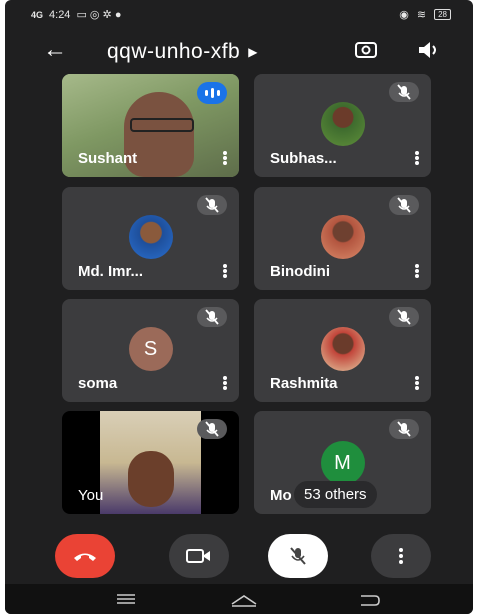 The image size is (478, 614). I want to click on self-face, so click(151, 479).